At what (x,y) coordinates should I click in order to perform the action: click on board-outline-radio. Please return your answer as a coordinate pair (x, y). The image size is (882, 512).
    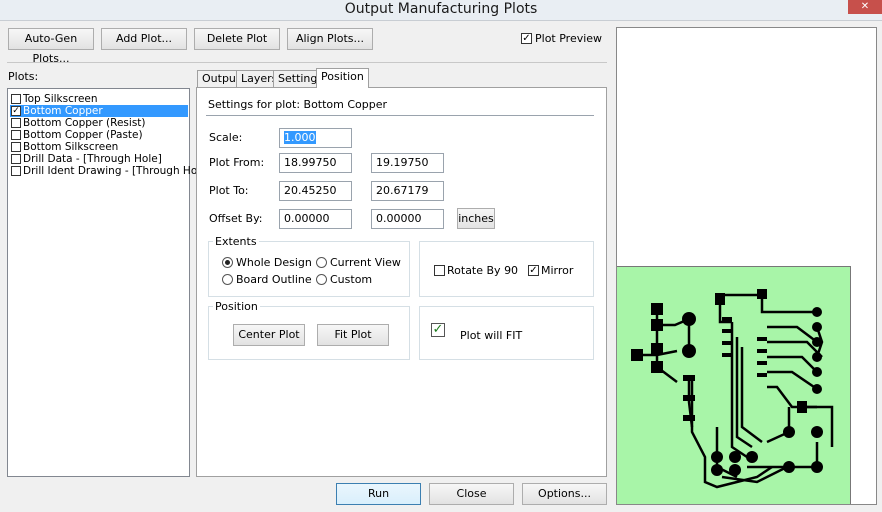
    Looking at the image, I should click on (227, 279).